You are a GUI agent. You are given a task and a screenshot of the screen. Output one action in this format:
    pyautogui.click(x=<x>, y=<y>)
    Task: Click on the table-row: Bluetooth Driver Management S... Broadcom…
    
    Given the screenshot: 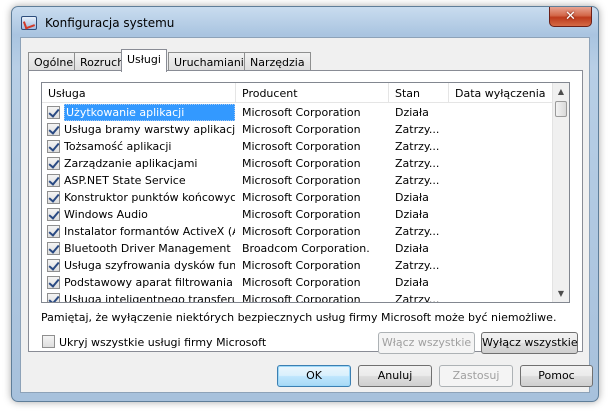 What is the action you would take?
    pyautogui.click(x=298, y=248)
    